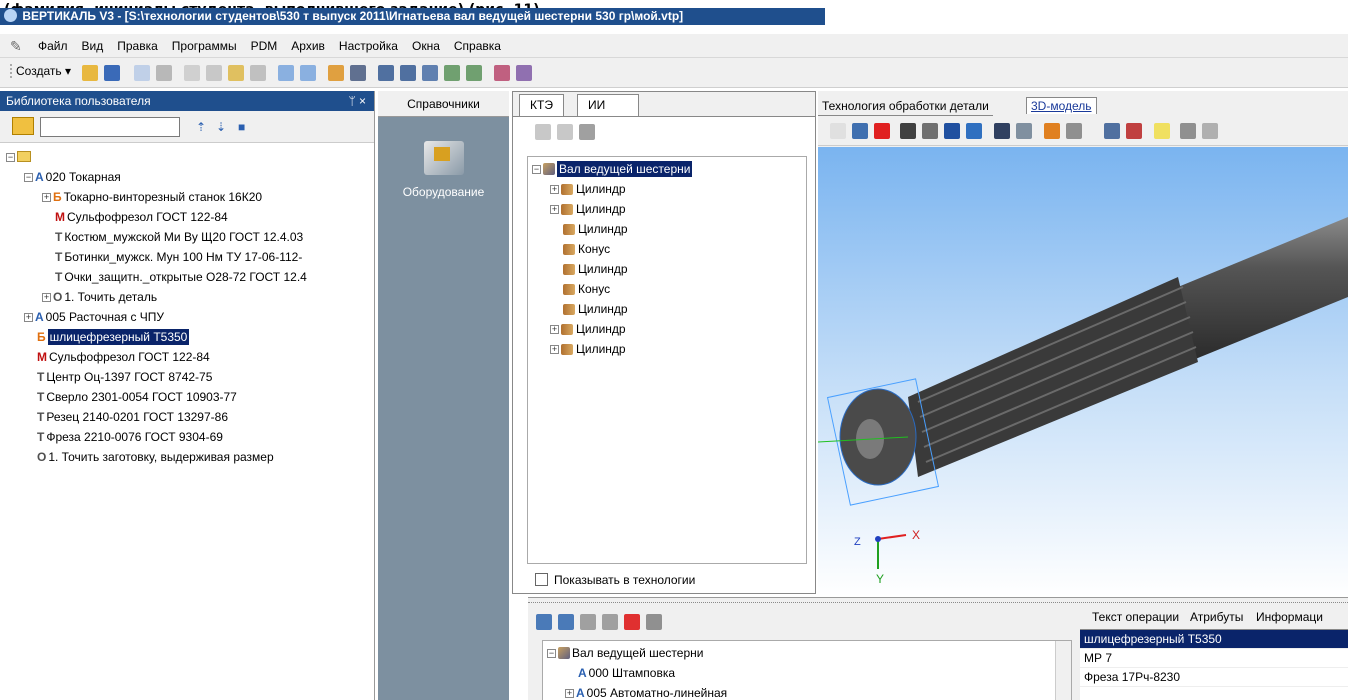 Image resolution: width=1348 pixels, height=700 pixels. What do you see at coordinates (264, 46) in the screenshot?
I see `menu-item: PDM` at bounding box center [264, 46].